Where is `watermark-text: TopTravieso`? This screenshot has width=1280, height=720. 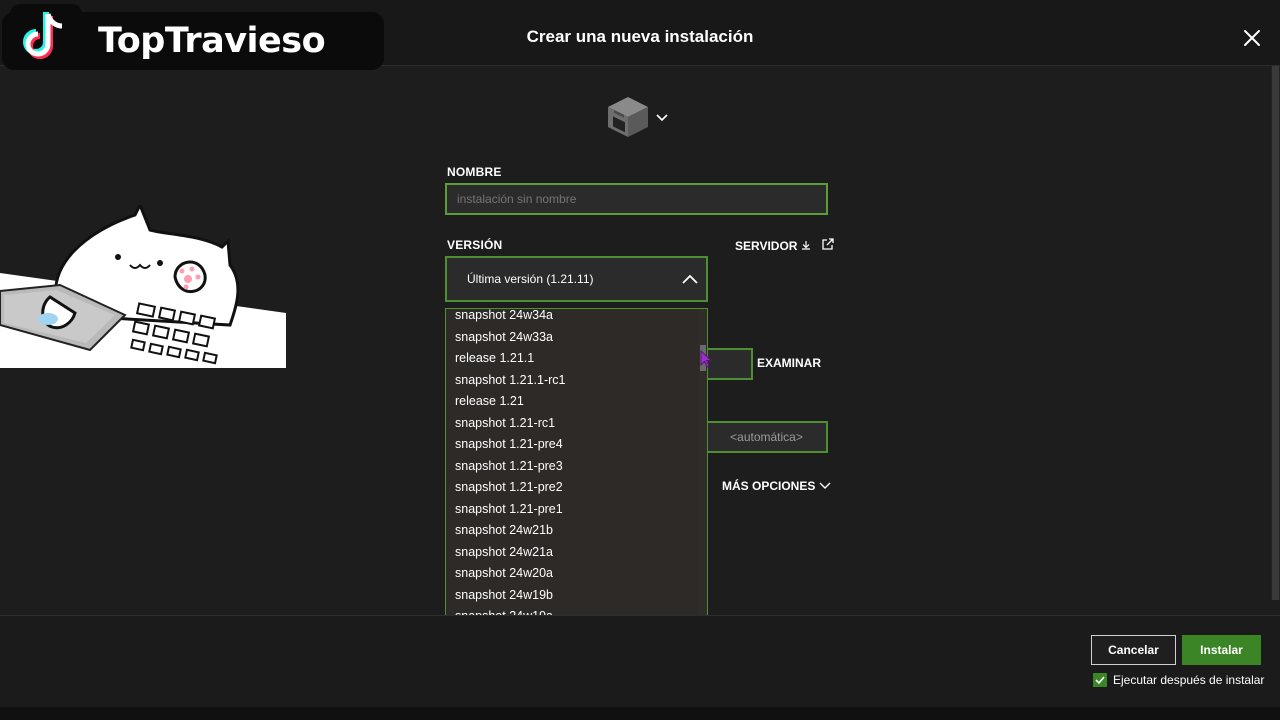
watermark-text: TopTravieso is located at coordinates (212, 41).